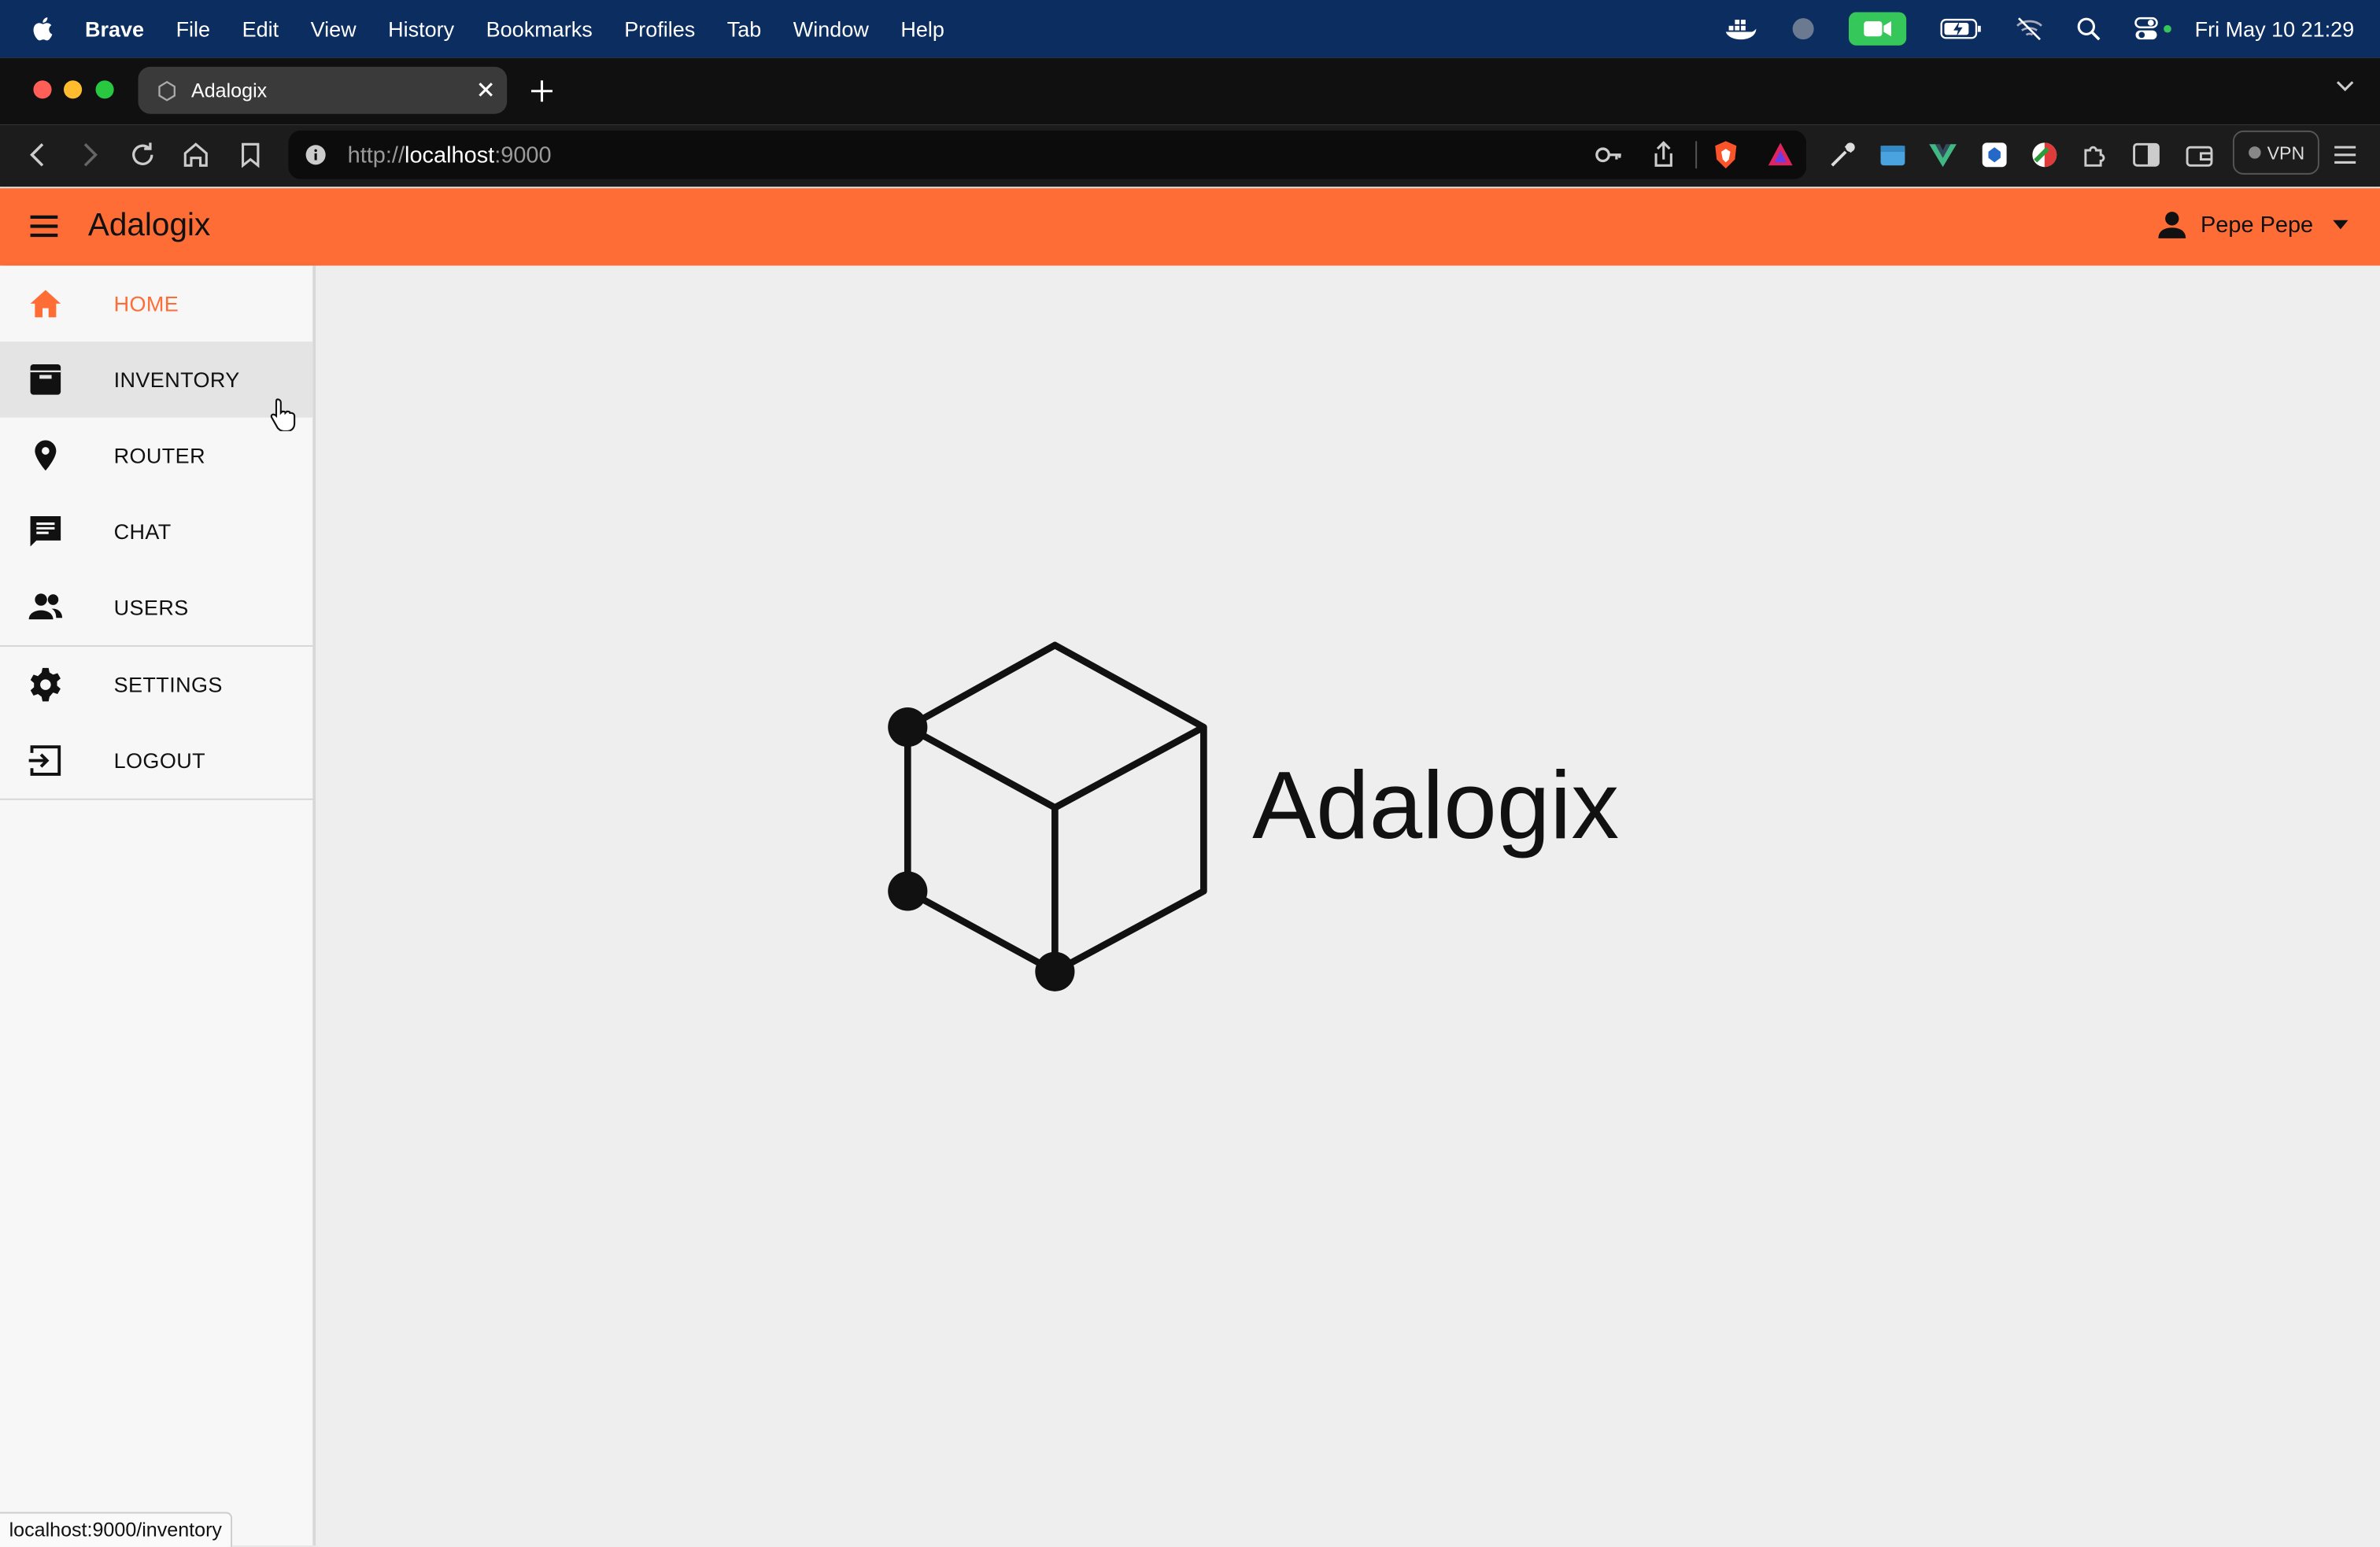 The image size is (2380, 1547). What do you see at coordinates (1696, 155) in the screenshot?
I see `toolbar-separator` at bounding box center [1696, 155].